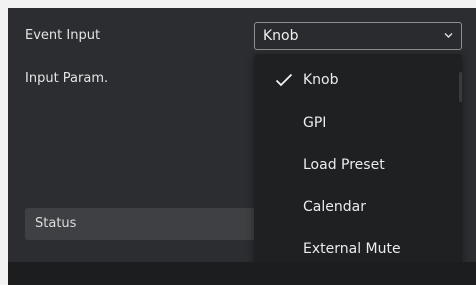 The height and width of the screenshot is (285, 476). Describe the element at coordinates (321, 80) in the screenshot. I see `dropdown-option-label: Knob` at that location.